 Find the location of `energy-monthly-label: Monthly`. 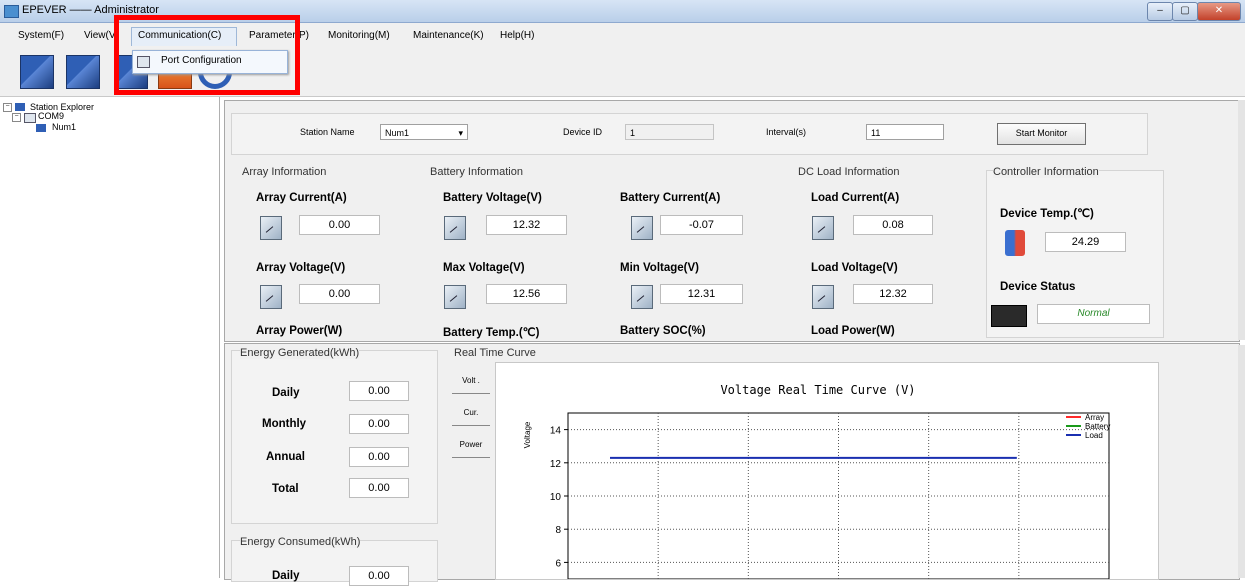

energy-monthly-label: Monthly is located at coordinates (284, 424).